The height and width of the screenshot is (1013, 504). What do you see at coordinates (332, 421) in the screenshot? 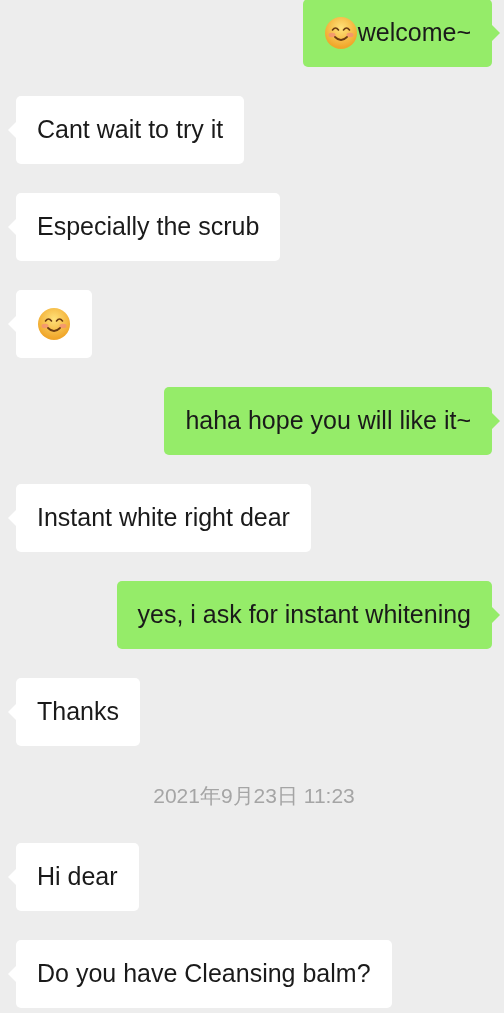
I see `message-bubble: haha hope you will like it~` at bounding box center [332, 421].